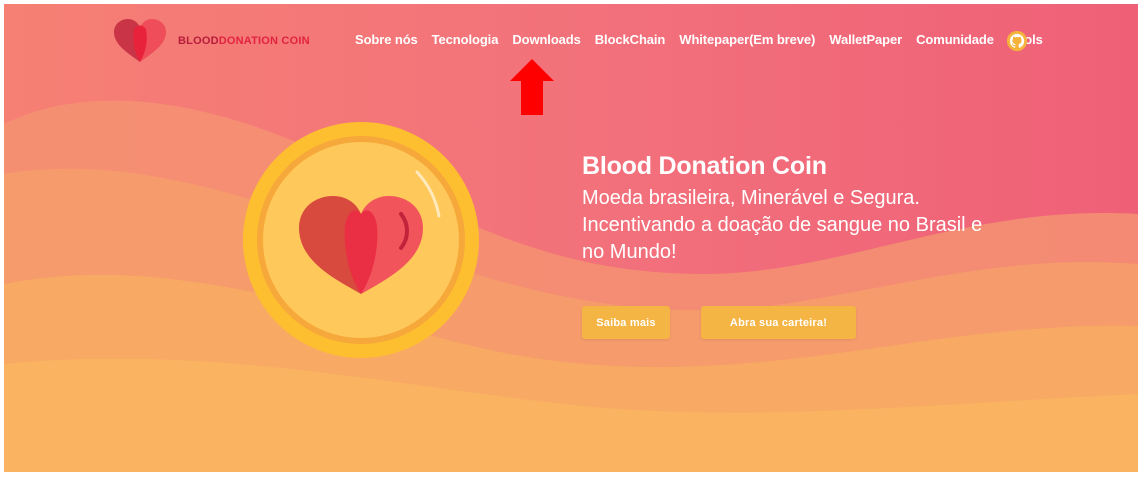  What do you see at coordinates (778, 322) in the screenshot?
I see `abra-sua-carteira-button: Abra sua carteira!` at bounding box center [778, 322].